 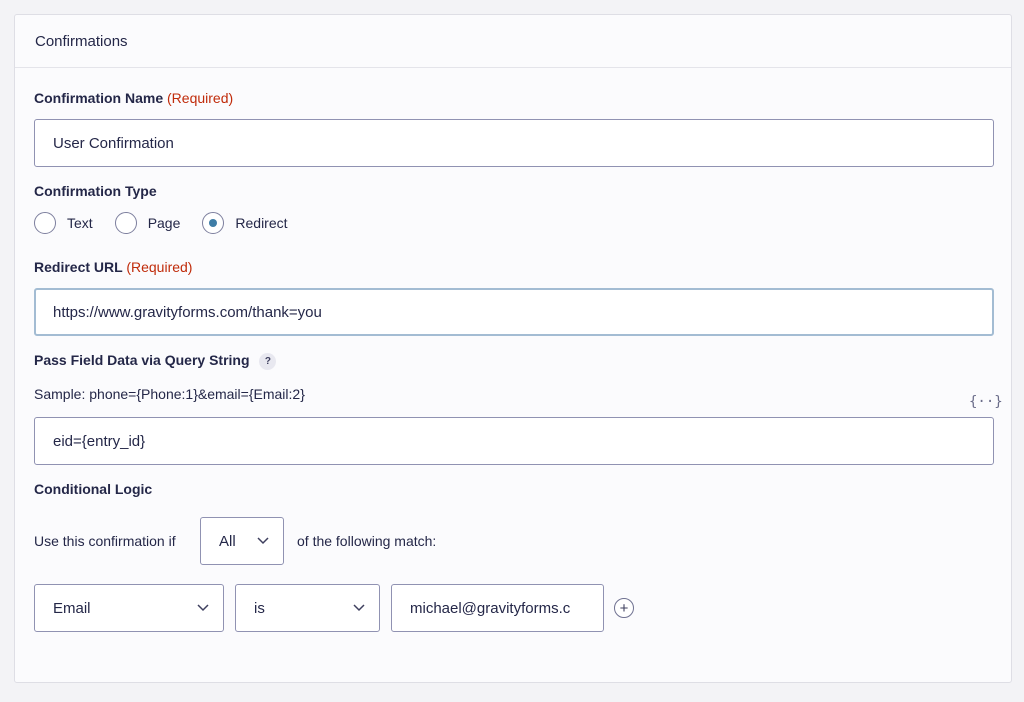 What do you see at coordinates (95, 191) in the screenshot?
I see `confirmation-type-label: Confirmation Type` at bounding box center [95, 191].